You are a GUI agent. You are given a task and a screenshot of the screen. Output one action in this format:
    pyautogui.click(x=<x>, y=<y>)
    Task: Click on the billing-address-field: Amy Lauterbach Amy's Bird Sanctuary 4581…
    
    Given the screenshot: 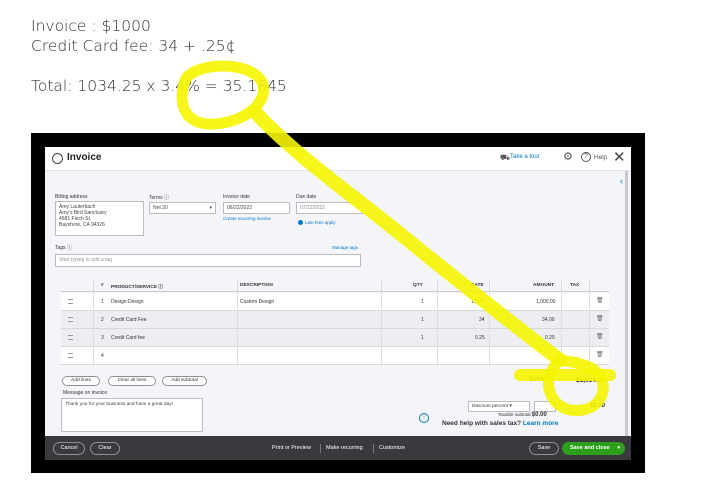 What is the action you would take?
    pyautogui.click(x=99, y=218)
    